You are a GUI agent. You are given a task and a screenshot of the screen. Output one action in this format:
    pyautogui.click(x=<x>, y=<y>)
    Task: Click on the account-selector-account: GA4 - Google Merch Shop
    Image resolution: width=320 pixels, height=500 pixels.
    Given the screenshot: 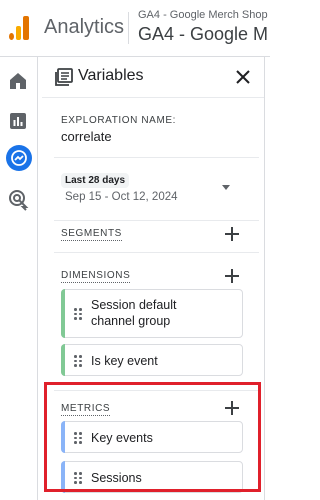 What is the action you would take?
    pyautogui.click(x=203, y=15)
    